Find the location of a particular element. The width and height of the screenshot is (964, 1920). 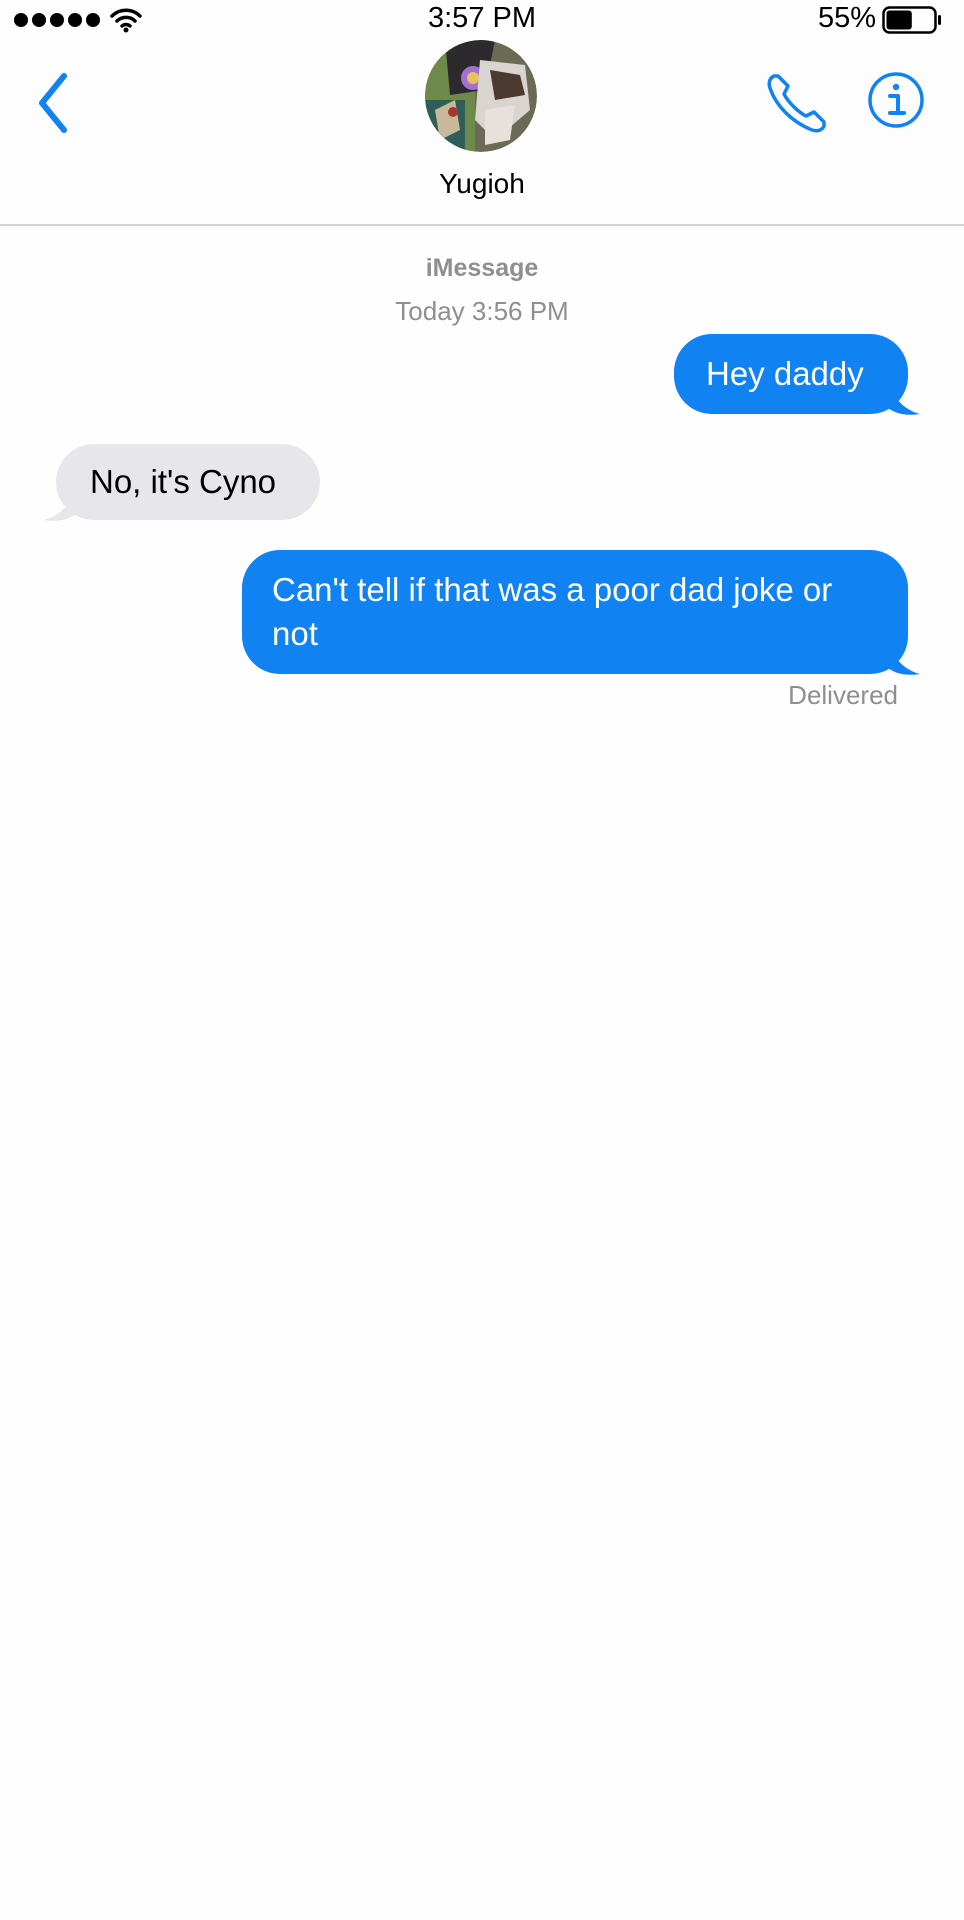

message-bubble-outgoing: Hey daddy is located at coordinates (791, 374).